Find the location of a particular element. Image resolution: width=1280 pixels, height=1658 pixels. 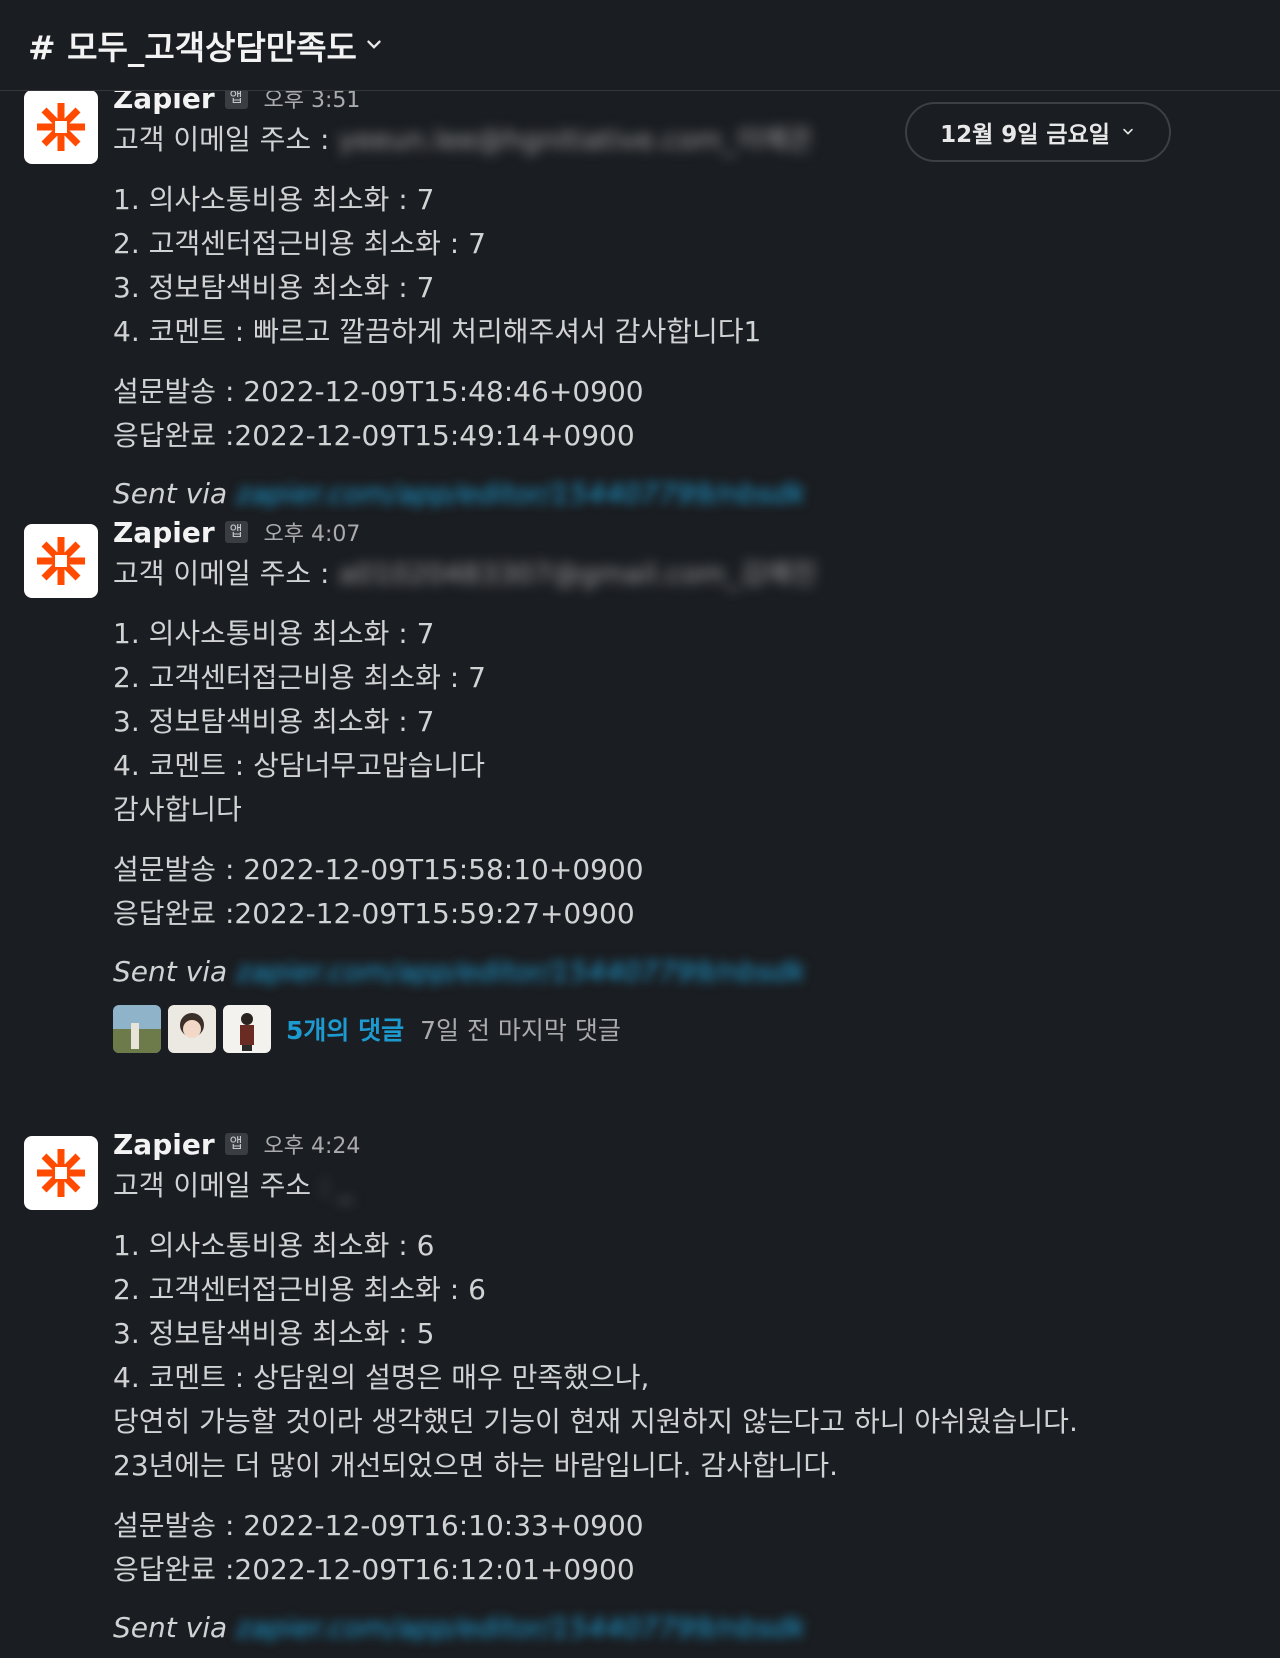

email-label: 고객 이메일 주소 is located at coordinates (212, 1185).